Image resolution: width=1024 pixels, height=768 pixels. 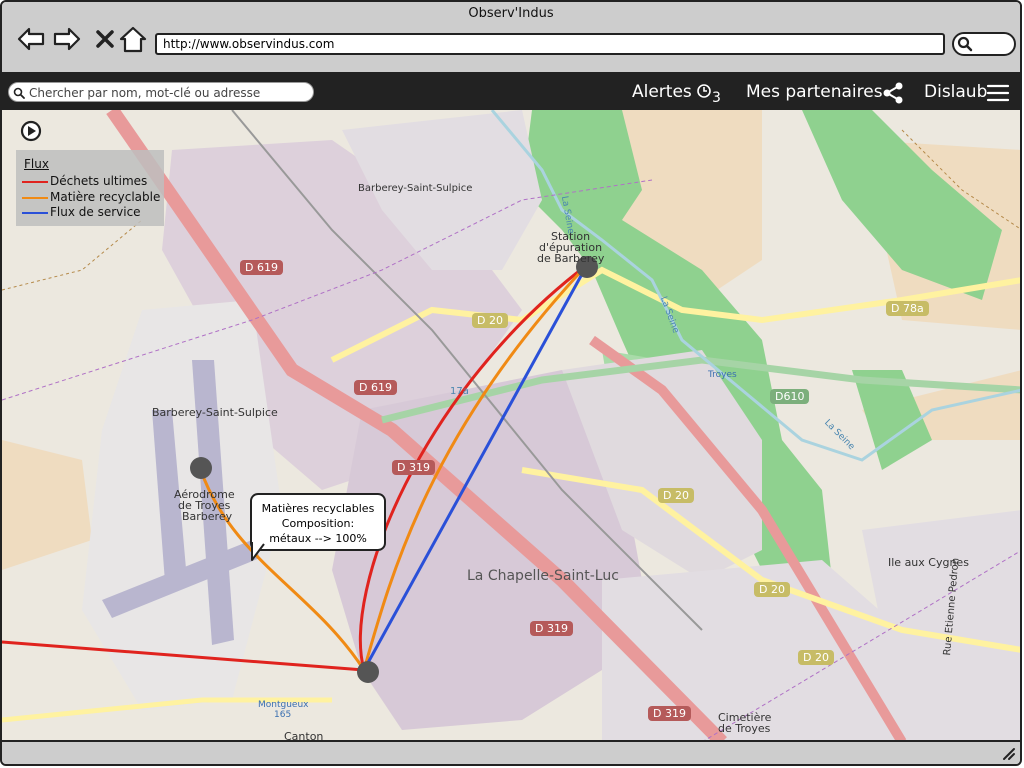 What do you see at coordinates (907, 308) in the screenshot?
I see `road-label-d78a: D 78a` at bounding box center [907, 308].